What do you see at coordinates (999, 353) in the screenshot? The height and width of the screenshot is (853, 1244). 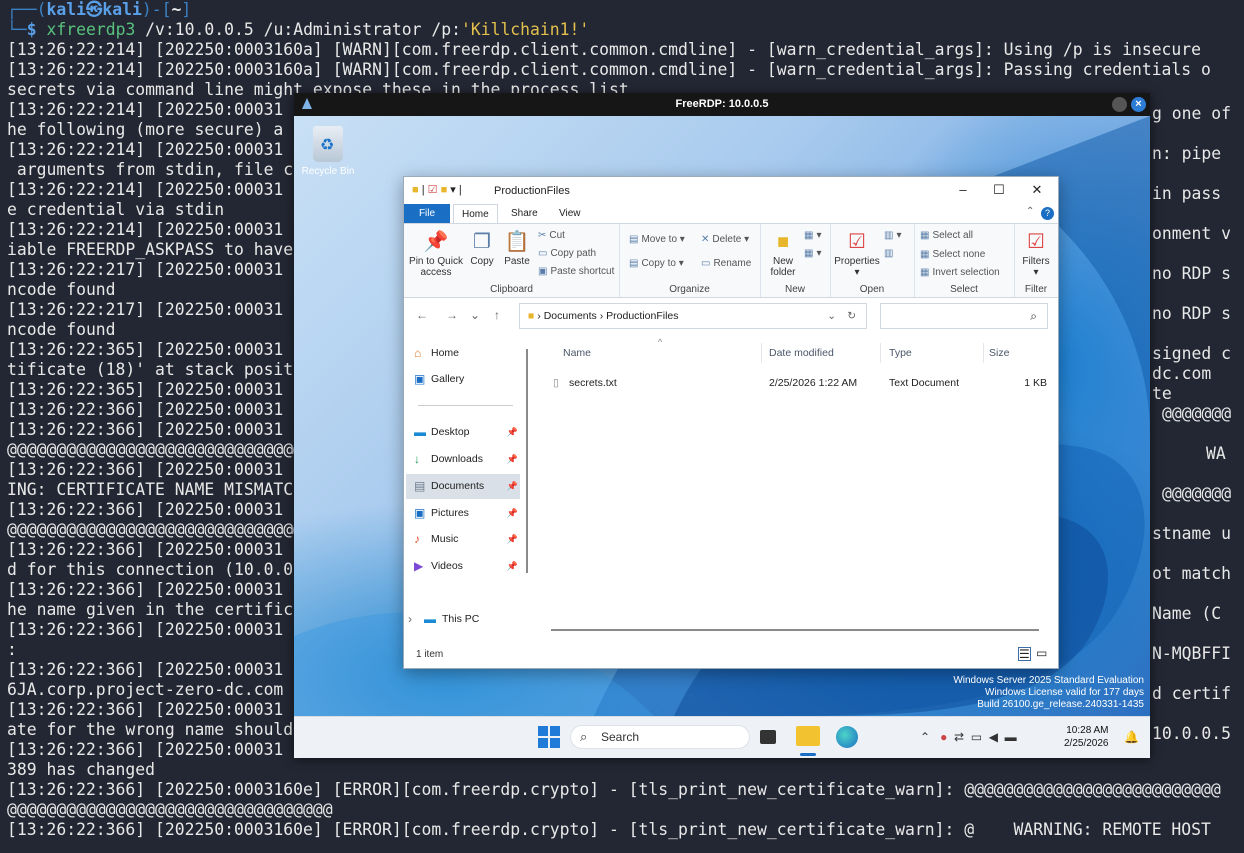 I see `column-size: Size` at bounding box center [999, 353].